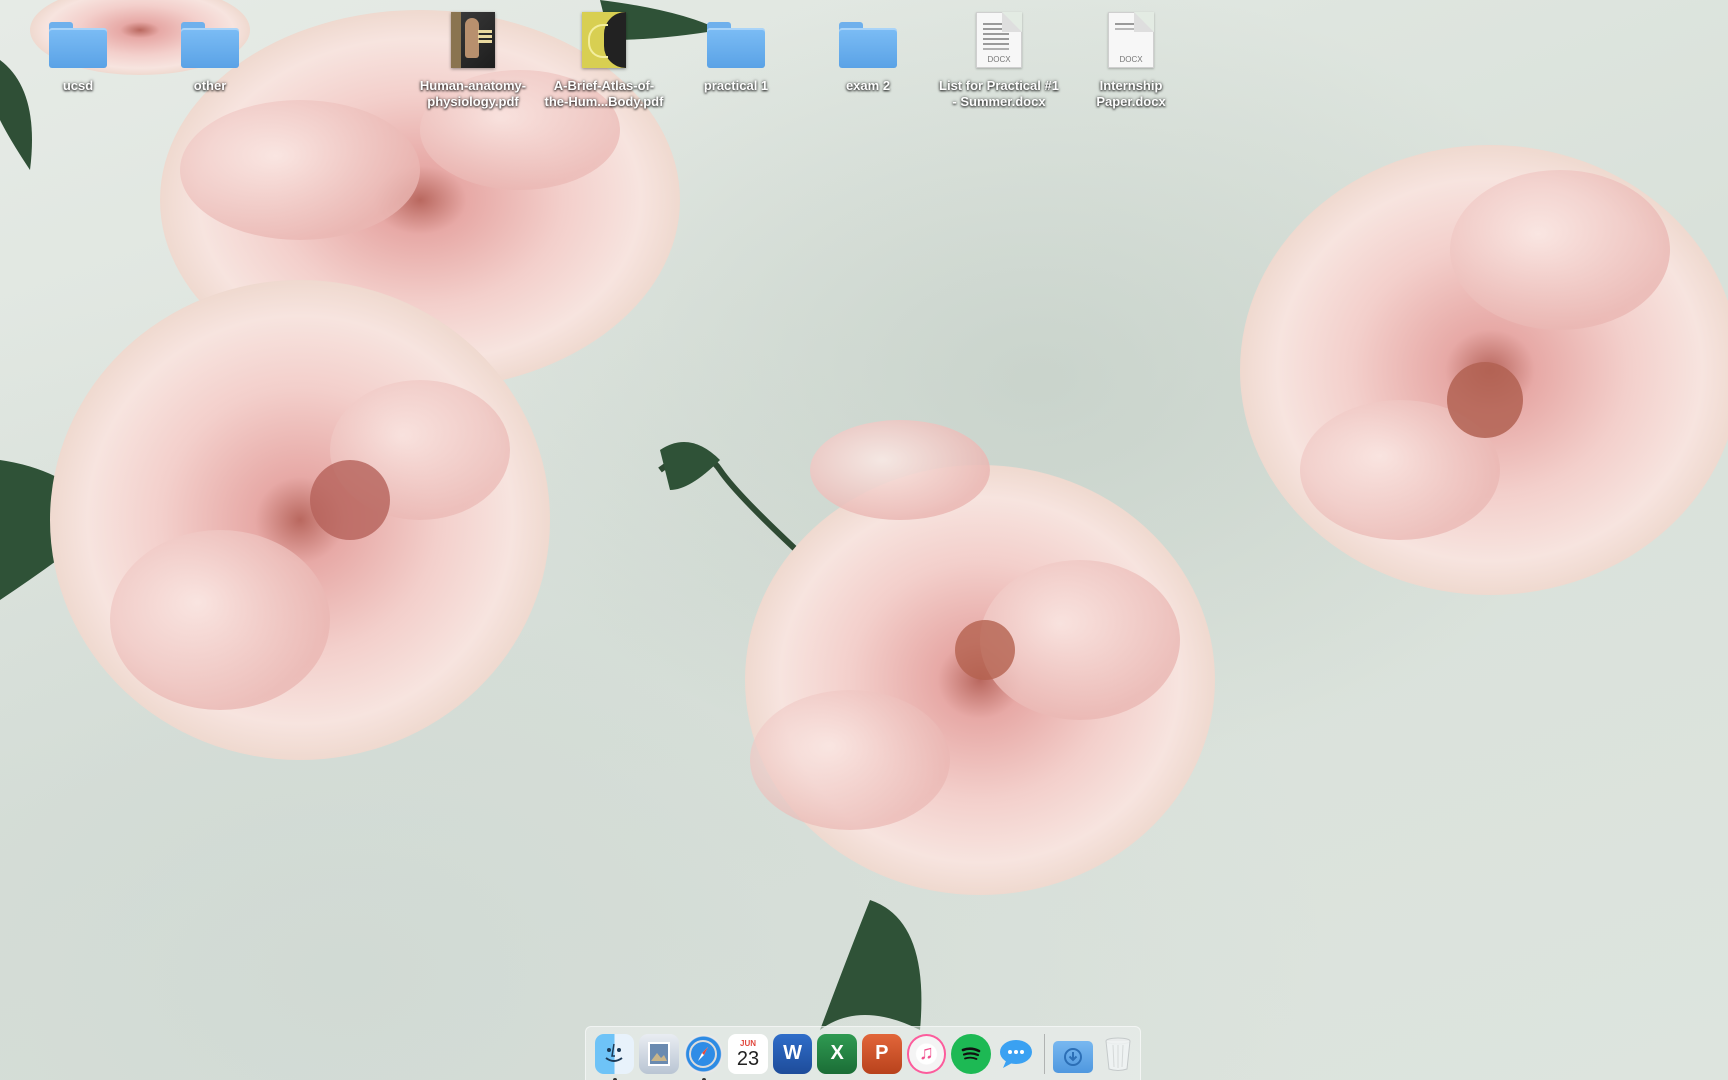  I want to click on desktop-icon-label: Internship Paper.docx, so click(1131, 93).